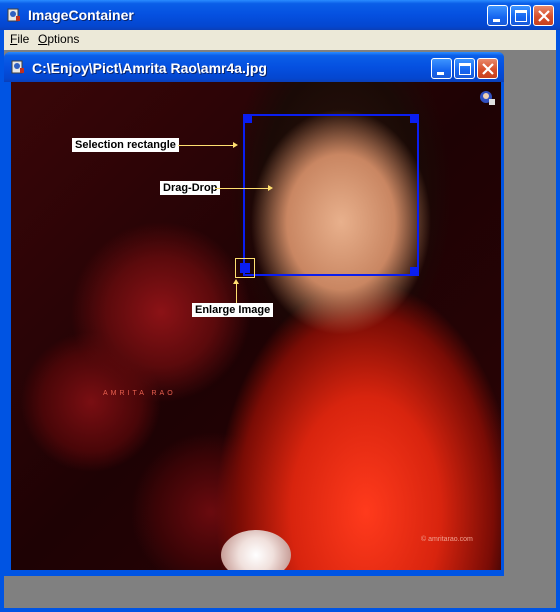 This screenshot has height=612, width=560. I want to click on photo-copyright: © amritarao.com, so click(447, 539).